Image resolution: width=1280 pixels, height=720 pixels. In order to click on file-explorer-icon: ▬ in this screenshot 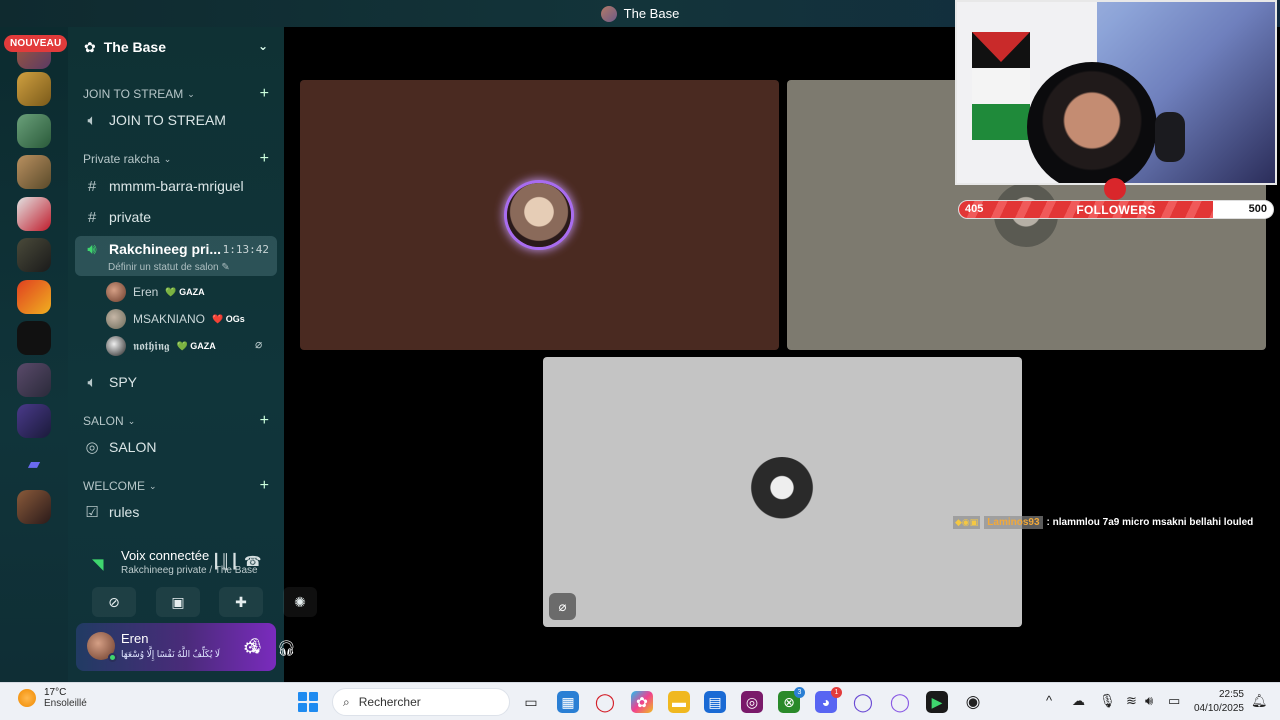, I will do `click(679, 702)`.